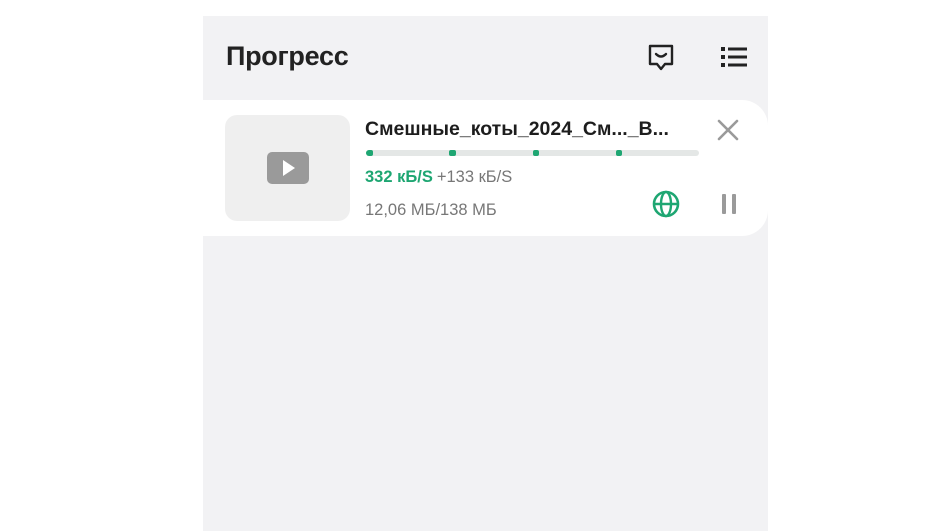  I want to click on pause-download-button, so click(729, 204).